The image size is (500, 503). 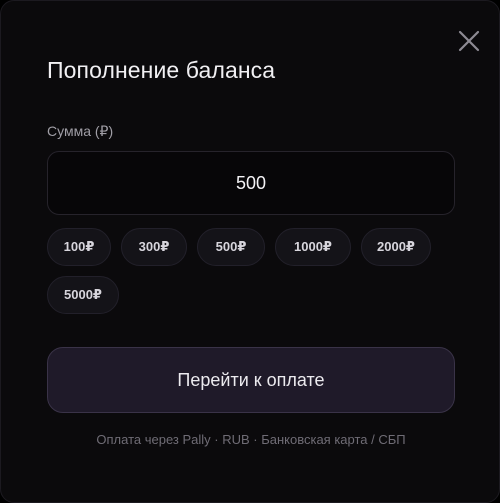 What do you see at coordinates (79, 247) in the screenshot?
I see `preset-chip-100: 100₽` at bounding box center [79, 247].